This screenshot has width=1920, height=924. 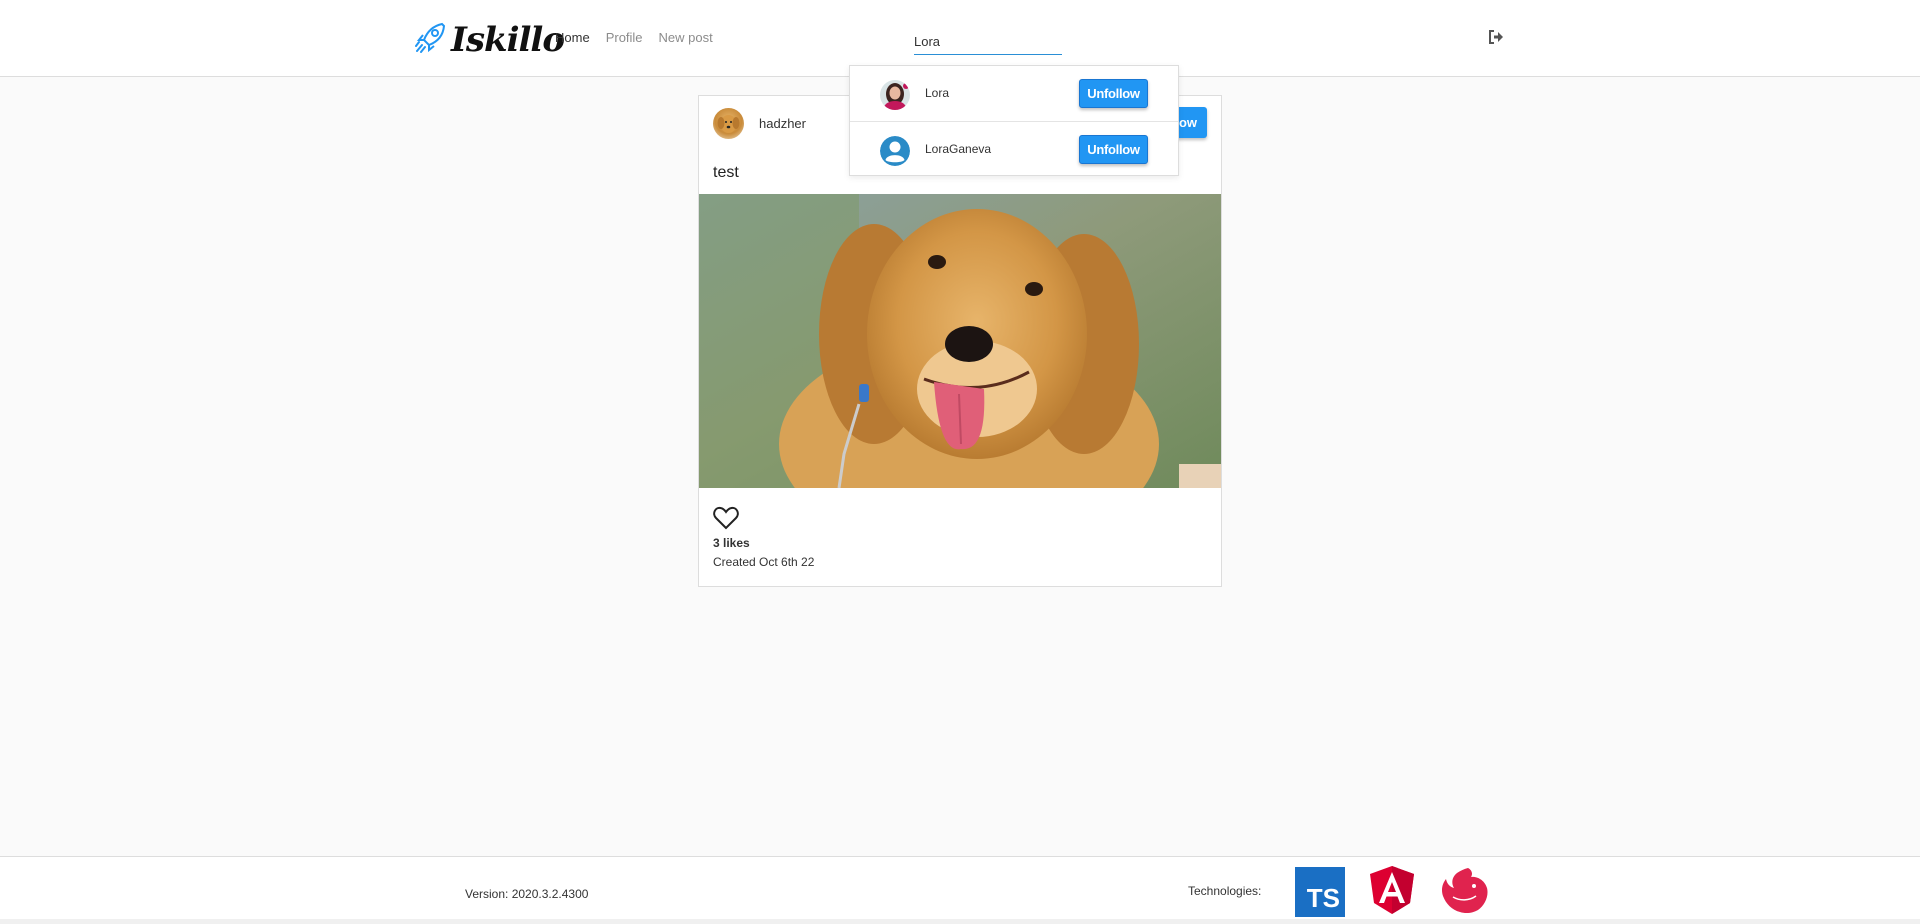 What do you see at coordinates (431, 40) in the screenshot?
I see `rocket-icon` at bounding box center [431, 40].